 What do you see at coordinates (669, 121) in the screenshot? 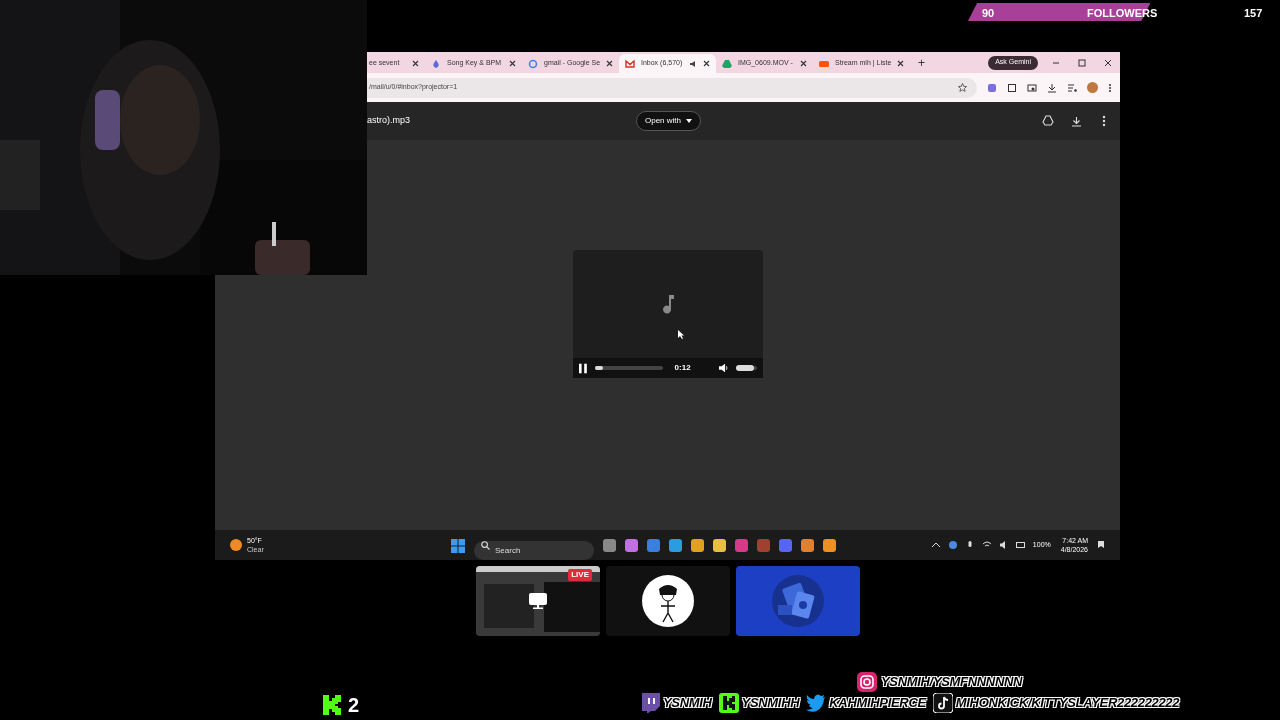
I see `open-with-button: Open with` at bounding box center [669, 121].